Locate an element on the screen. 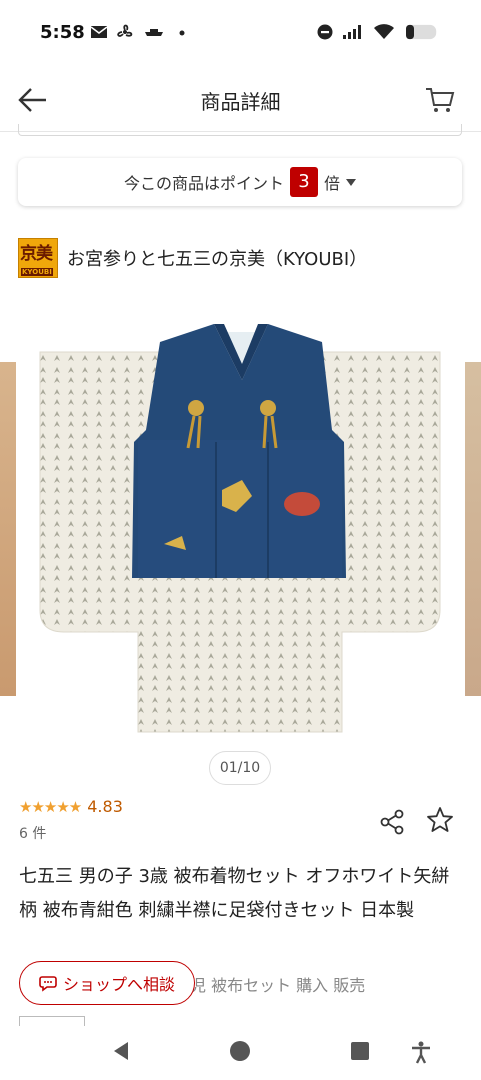  app-header: 商品詳細 is located at coordinates (240, 100).